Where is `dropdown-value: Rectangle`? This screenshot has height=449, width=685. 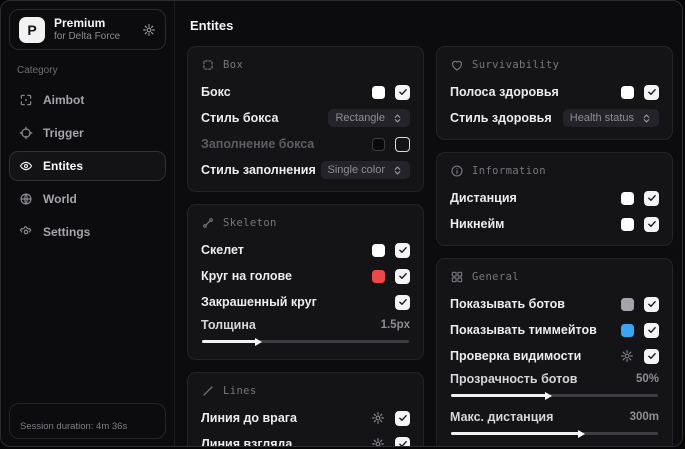
dropdown-value: Rectangle is located at coordinates (360, 118).